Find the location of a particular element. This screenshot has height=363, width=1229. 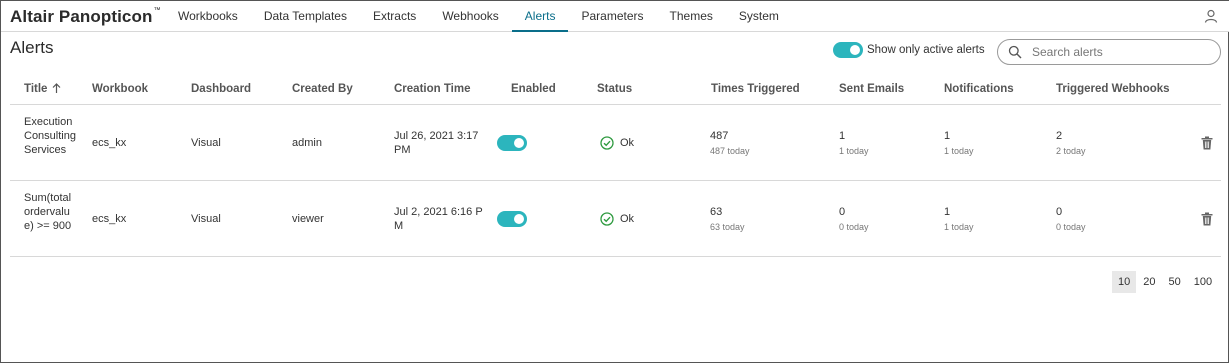

nav-alerts: Alerts is located at coordinates (540, 16).